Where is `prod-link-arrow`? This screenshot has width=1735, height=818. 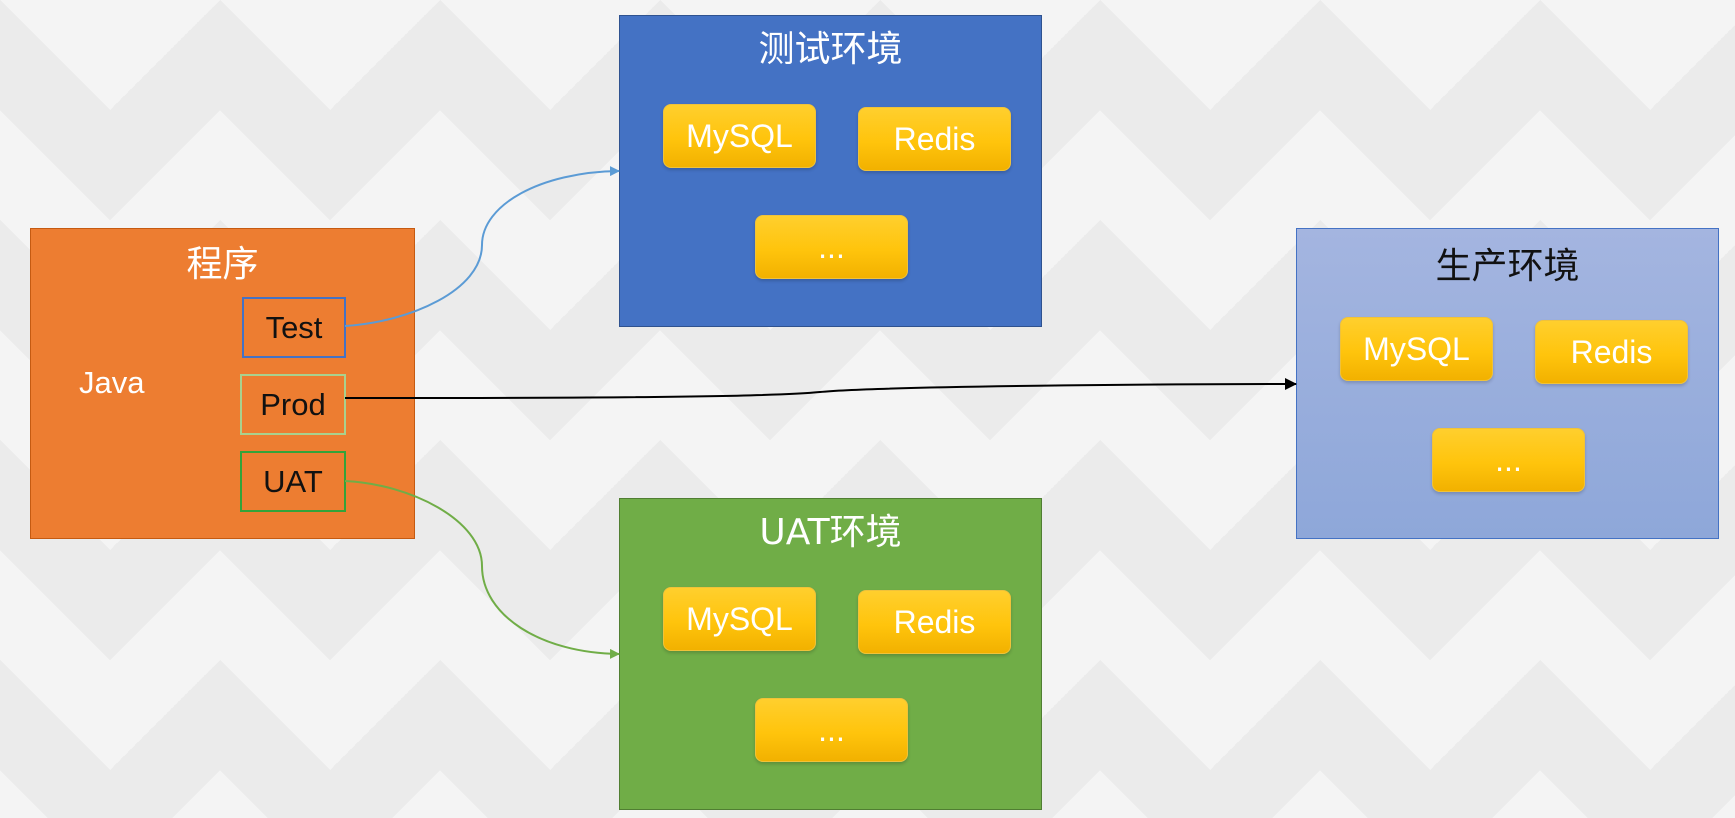 prod-link-arrow is located at coordinates (820, 388).